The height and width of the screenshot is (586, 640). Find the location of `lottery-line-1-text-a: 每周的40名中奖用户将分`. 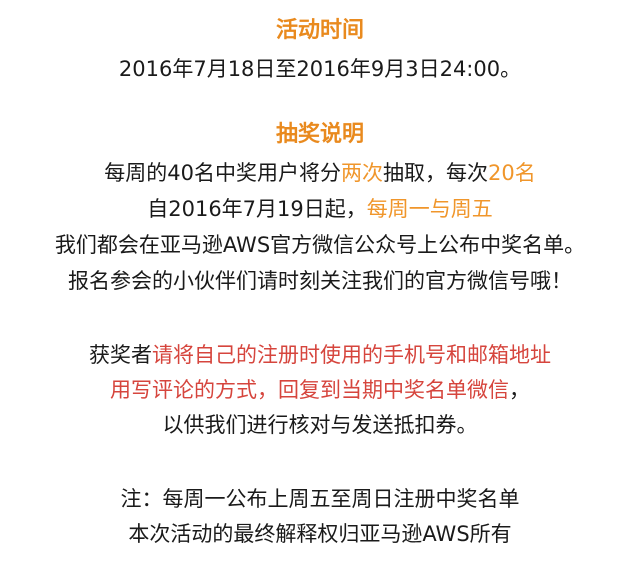

lottery-line-1-text-a: 每周的40名中奖用户将分 is located at coordinates (222, 173).